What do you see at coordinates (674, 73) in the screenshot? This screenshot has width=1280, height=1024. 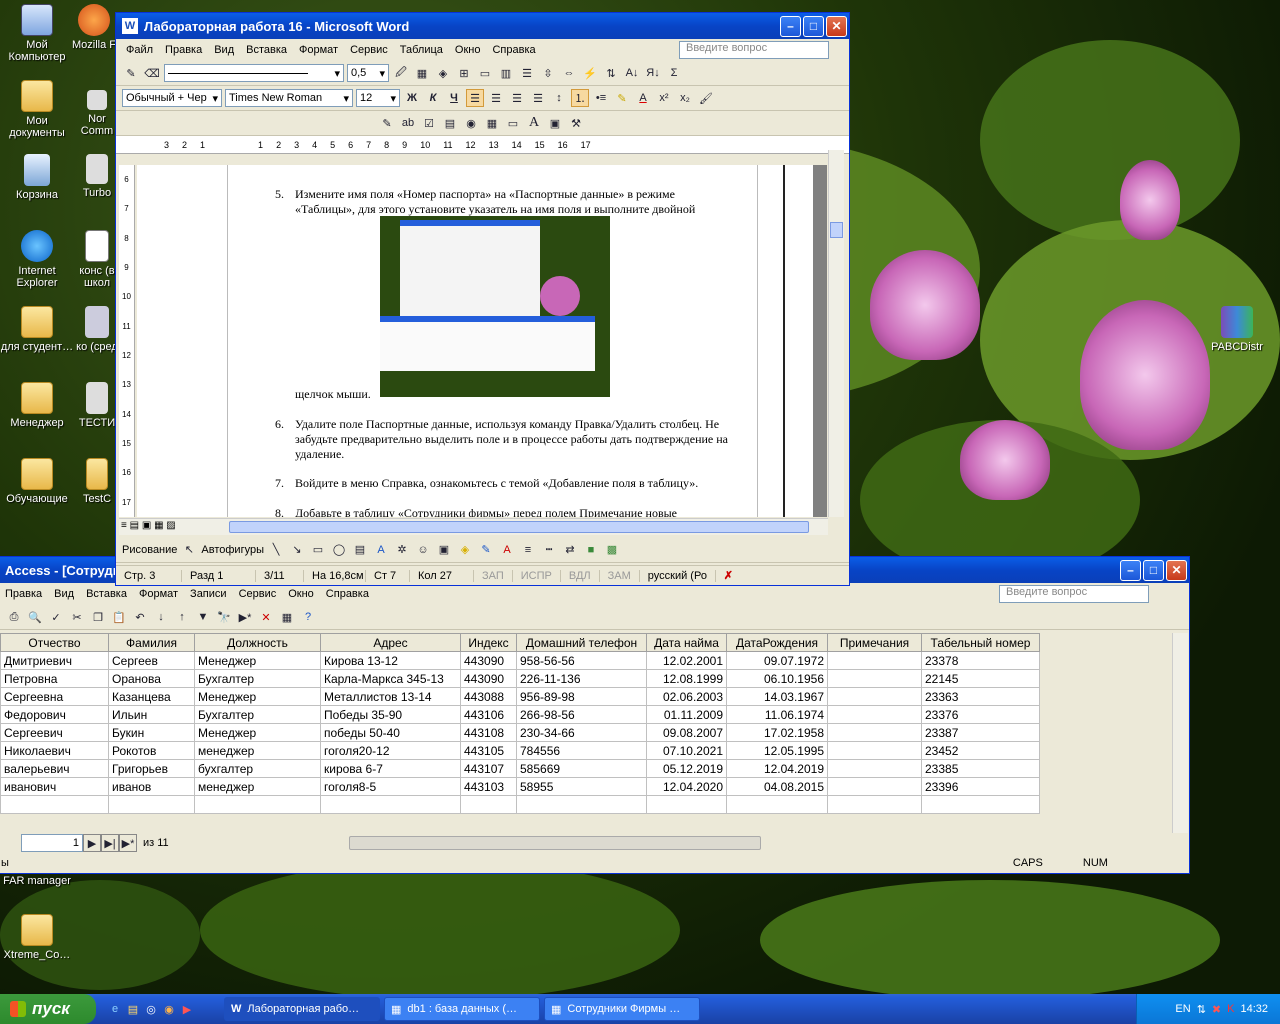 I see `autosum-icon: Σ` at bounding box center [674, 73].